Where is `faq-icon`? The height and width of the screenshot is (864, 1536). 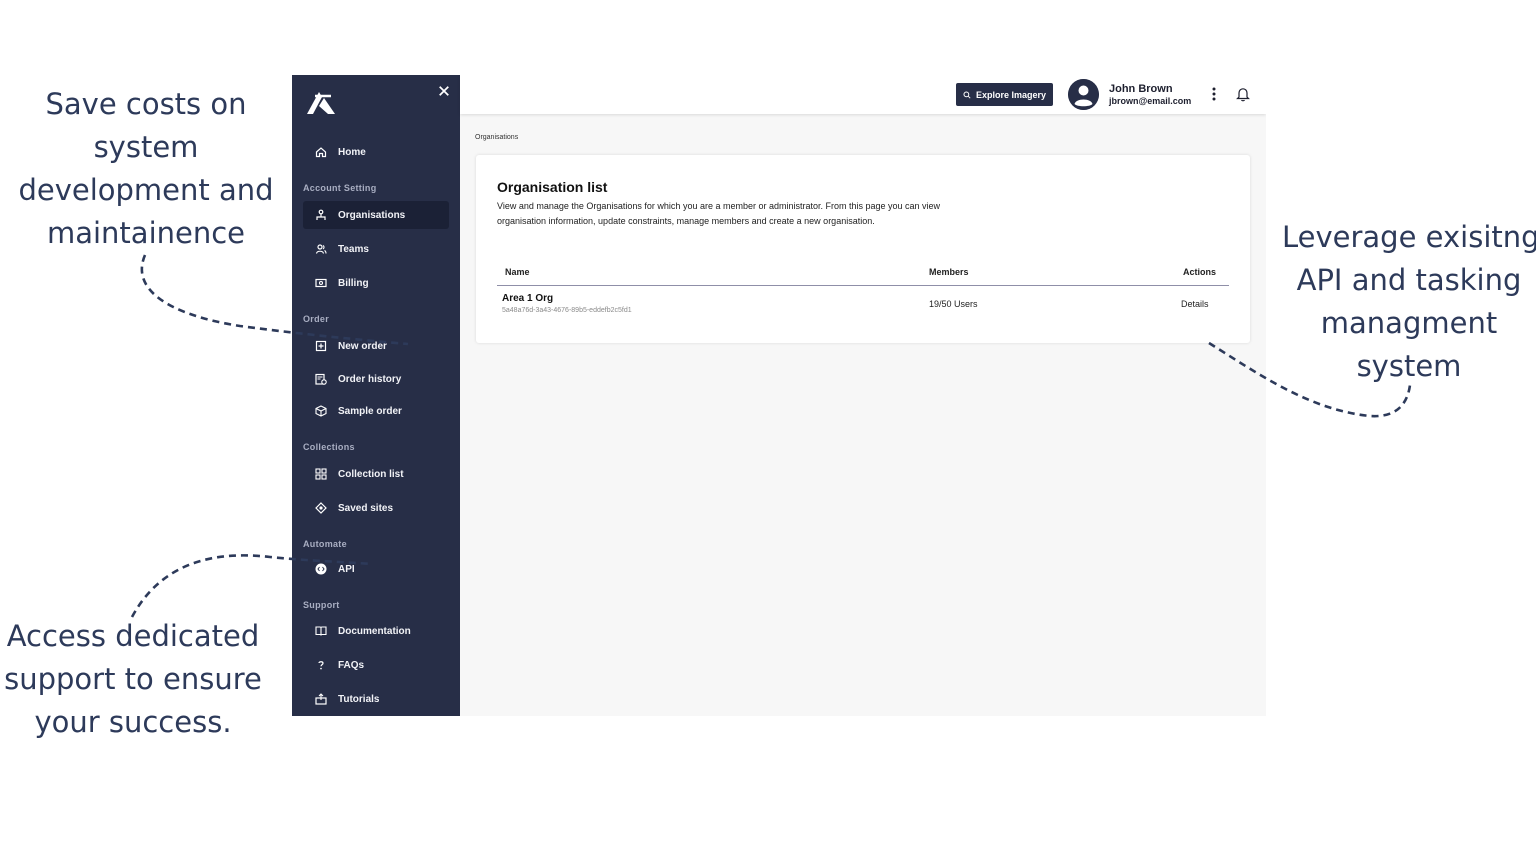 faq-icon is located at coordinates (321, 665).